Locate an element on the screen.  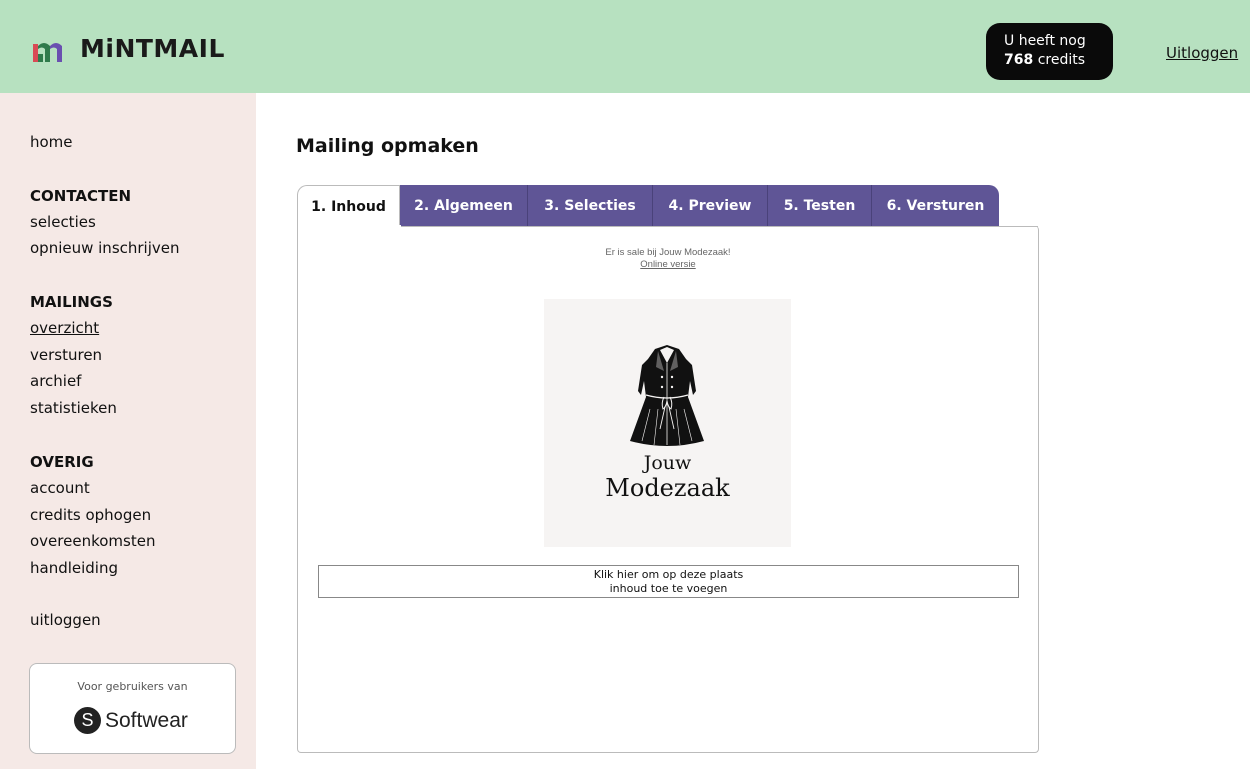
sidebar-heading-overig: OVERIG is located at coordinates (62, 462).